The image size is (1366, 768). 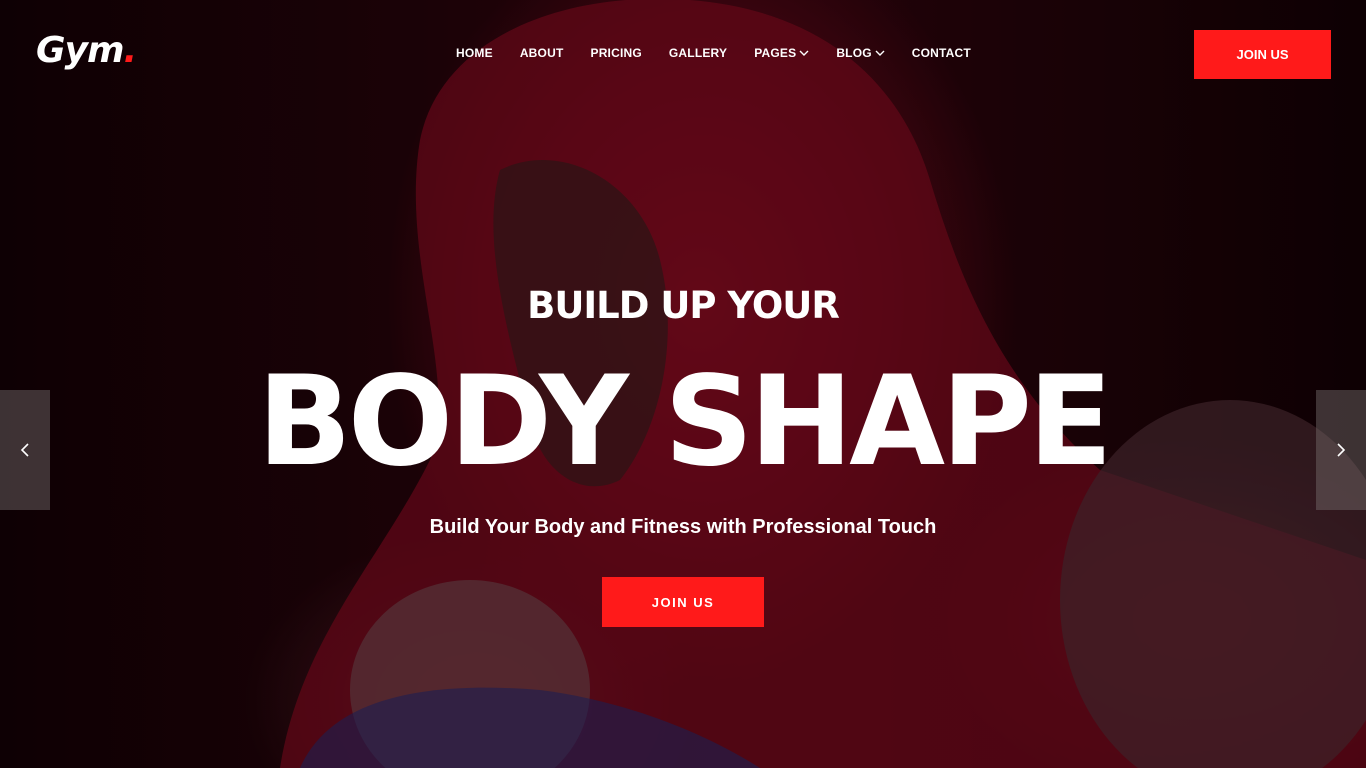 I want to click on join-us-hero-label: JOIN US, so click(x=683, y=602).